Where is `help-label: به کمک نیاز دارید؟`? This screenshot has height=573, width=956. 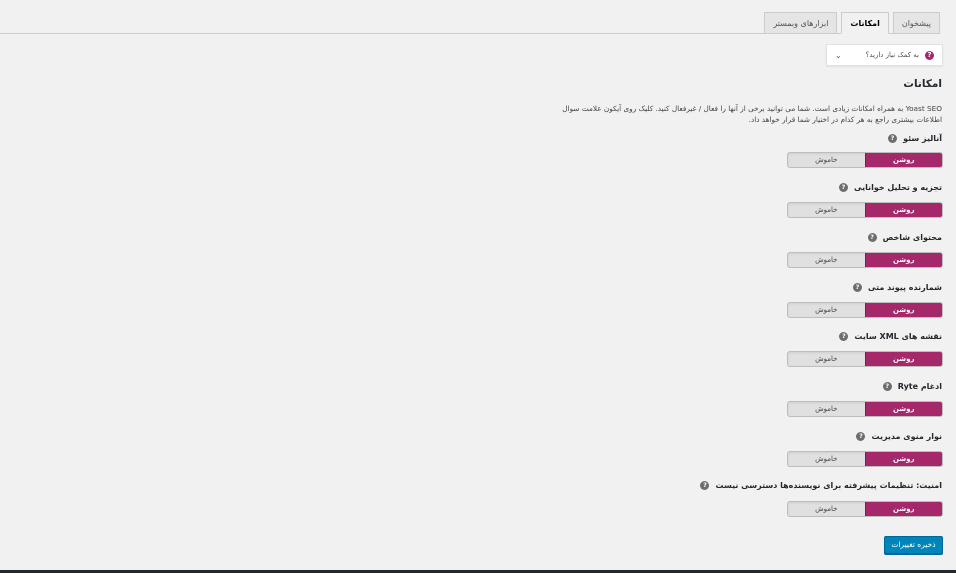
help-label: به کمک نیاز دارید؟ is located at coordinates (892, 55).